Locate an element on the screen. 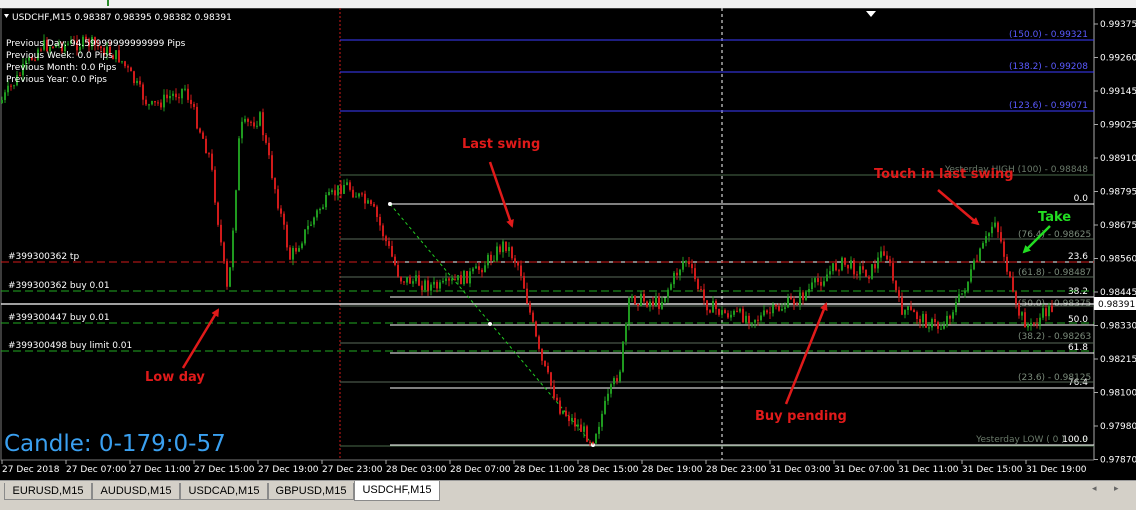  inner-fib-label-76: (76.4) - 0.98625 is located at coordinates (1054, 235).